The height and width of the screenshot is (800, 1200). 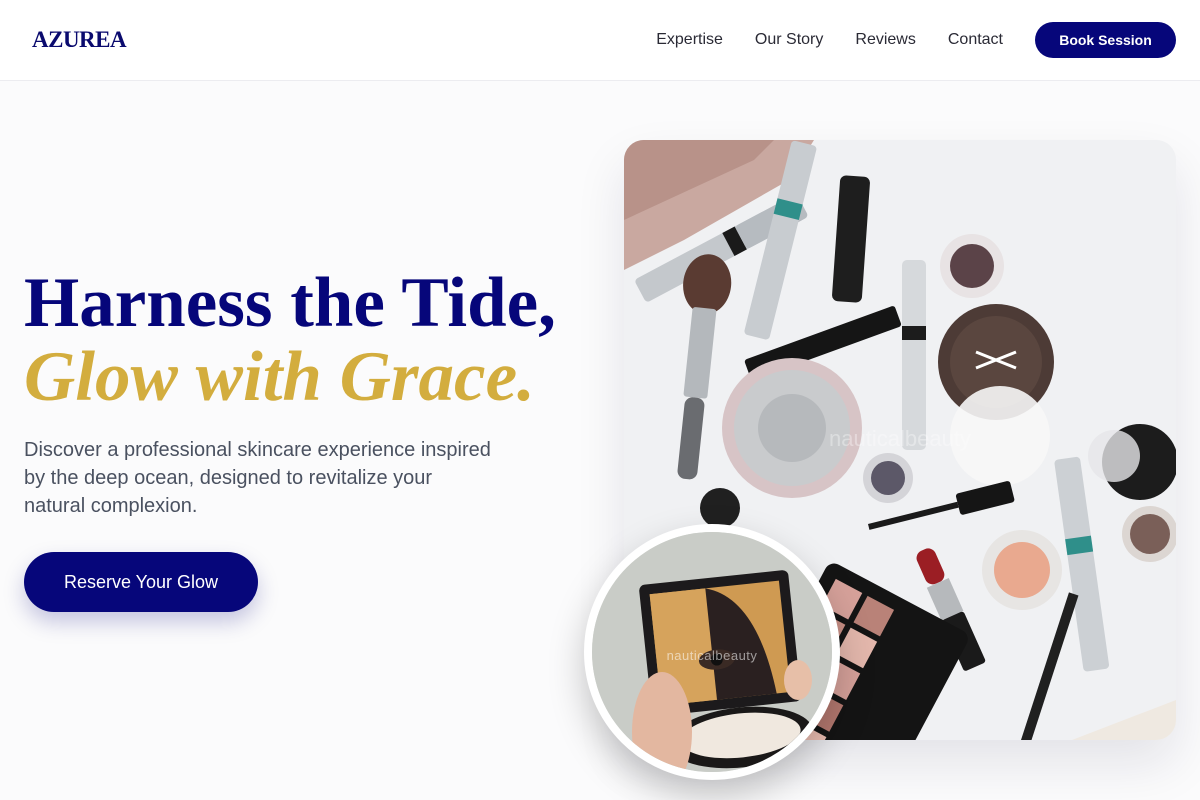 What do you see at coordinates (900, 438) in the screenshot?
I see `main-image-watermark: nauticalbeauty` at bounding box center [900, 438].